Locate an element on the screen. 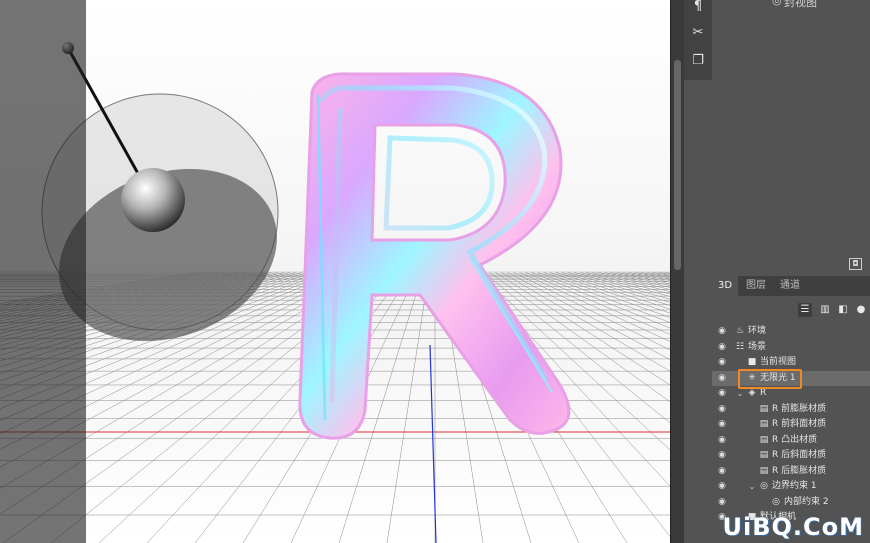 The height and width of the screenshot is (543, 870). layer-row: ◉ ▤ R 后斜面材质 is located at coordinates (791, 455).